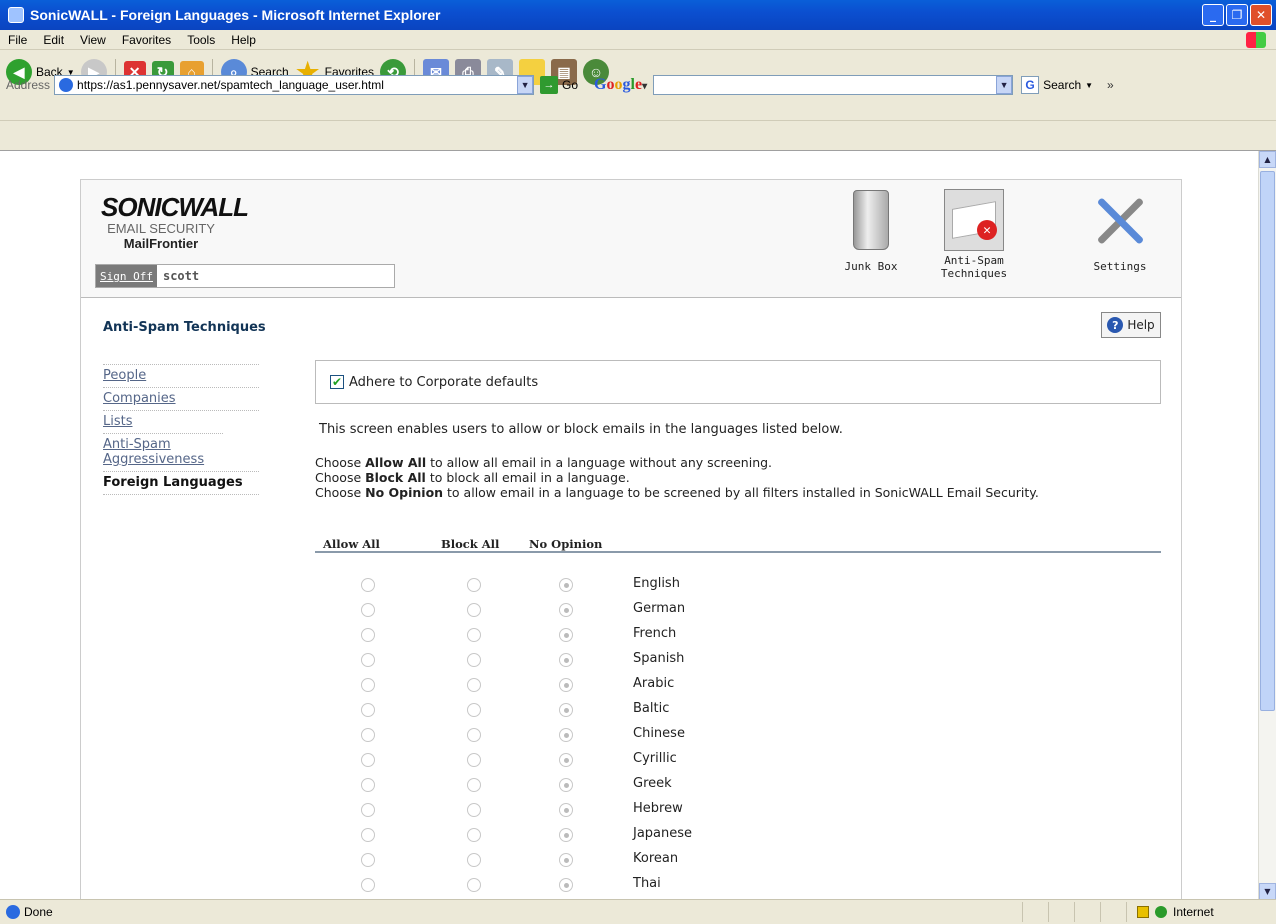 This screenshot has width=1276, height=924. Describe the element at coordinates (738, 543) in the screenshot. I see `column-headers: Allow All Block All No Opinion` at that location.